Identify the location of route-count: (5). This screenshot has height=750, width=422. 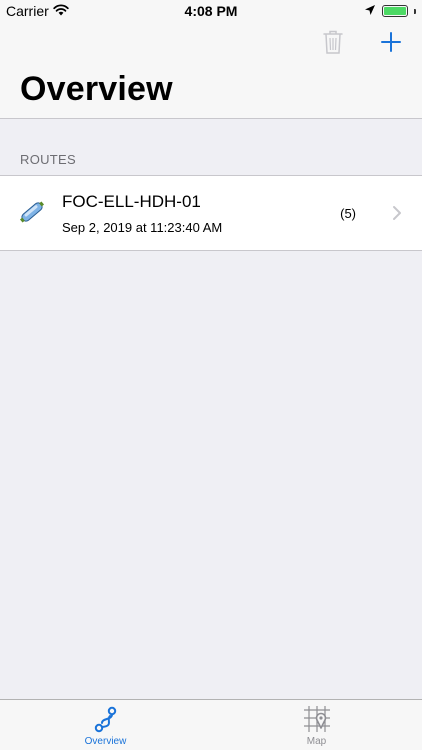
(348, 213).